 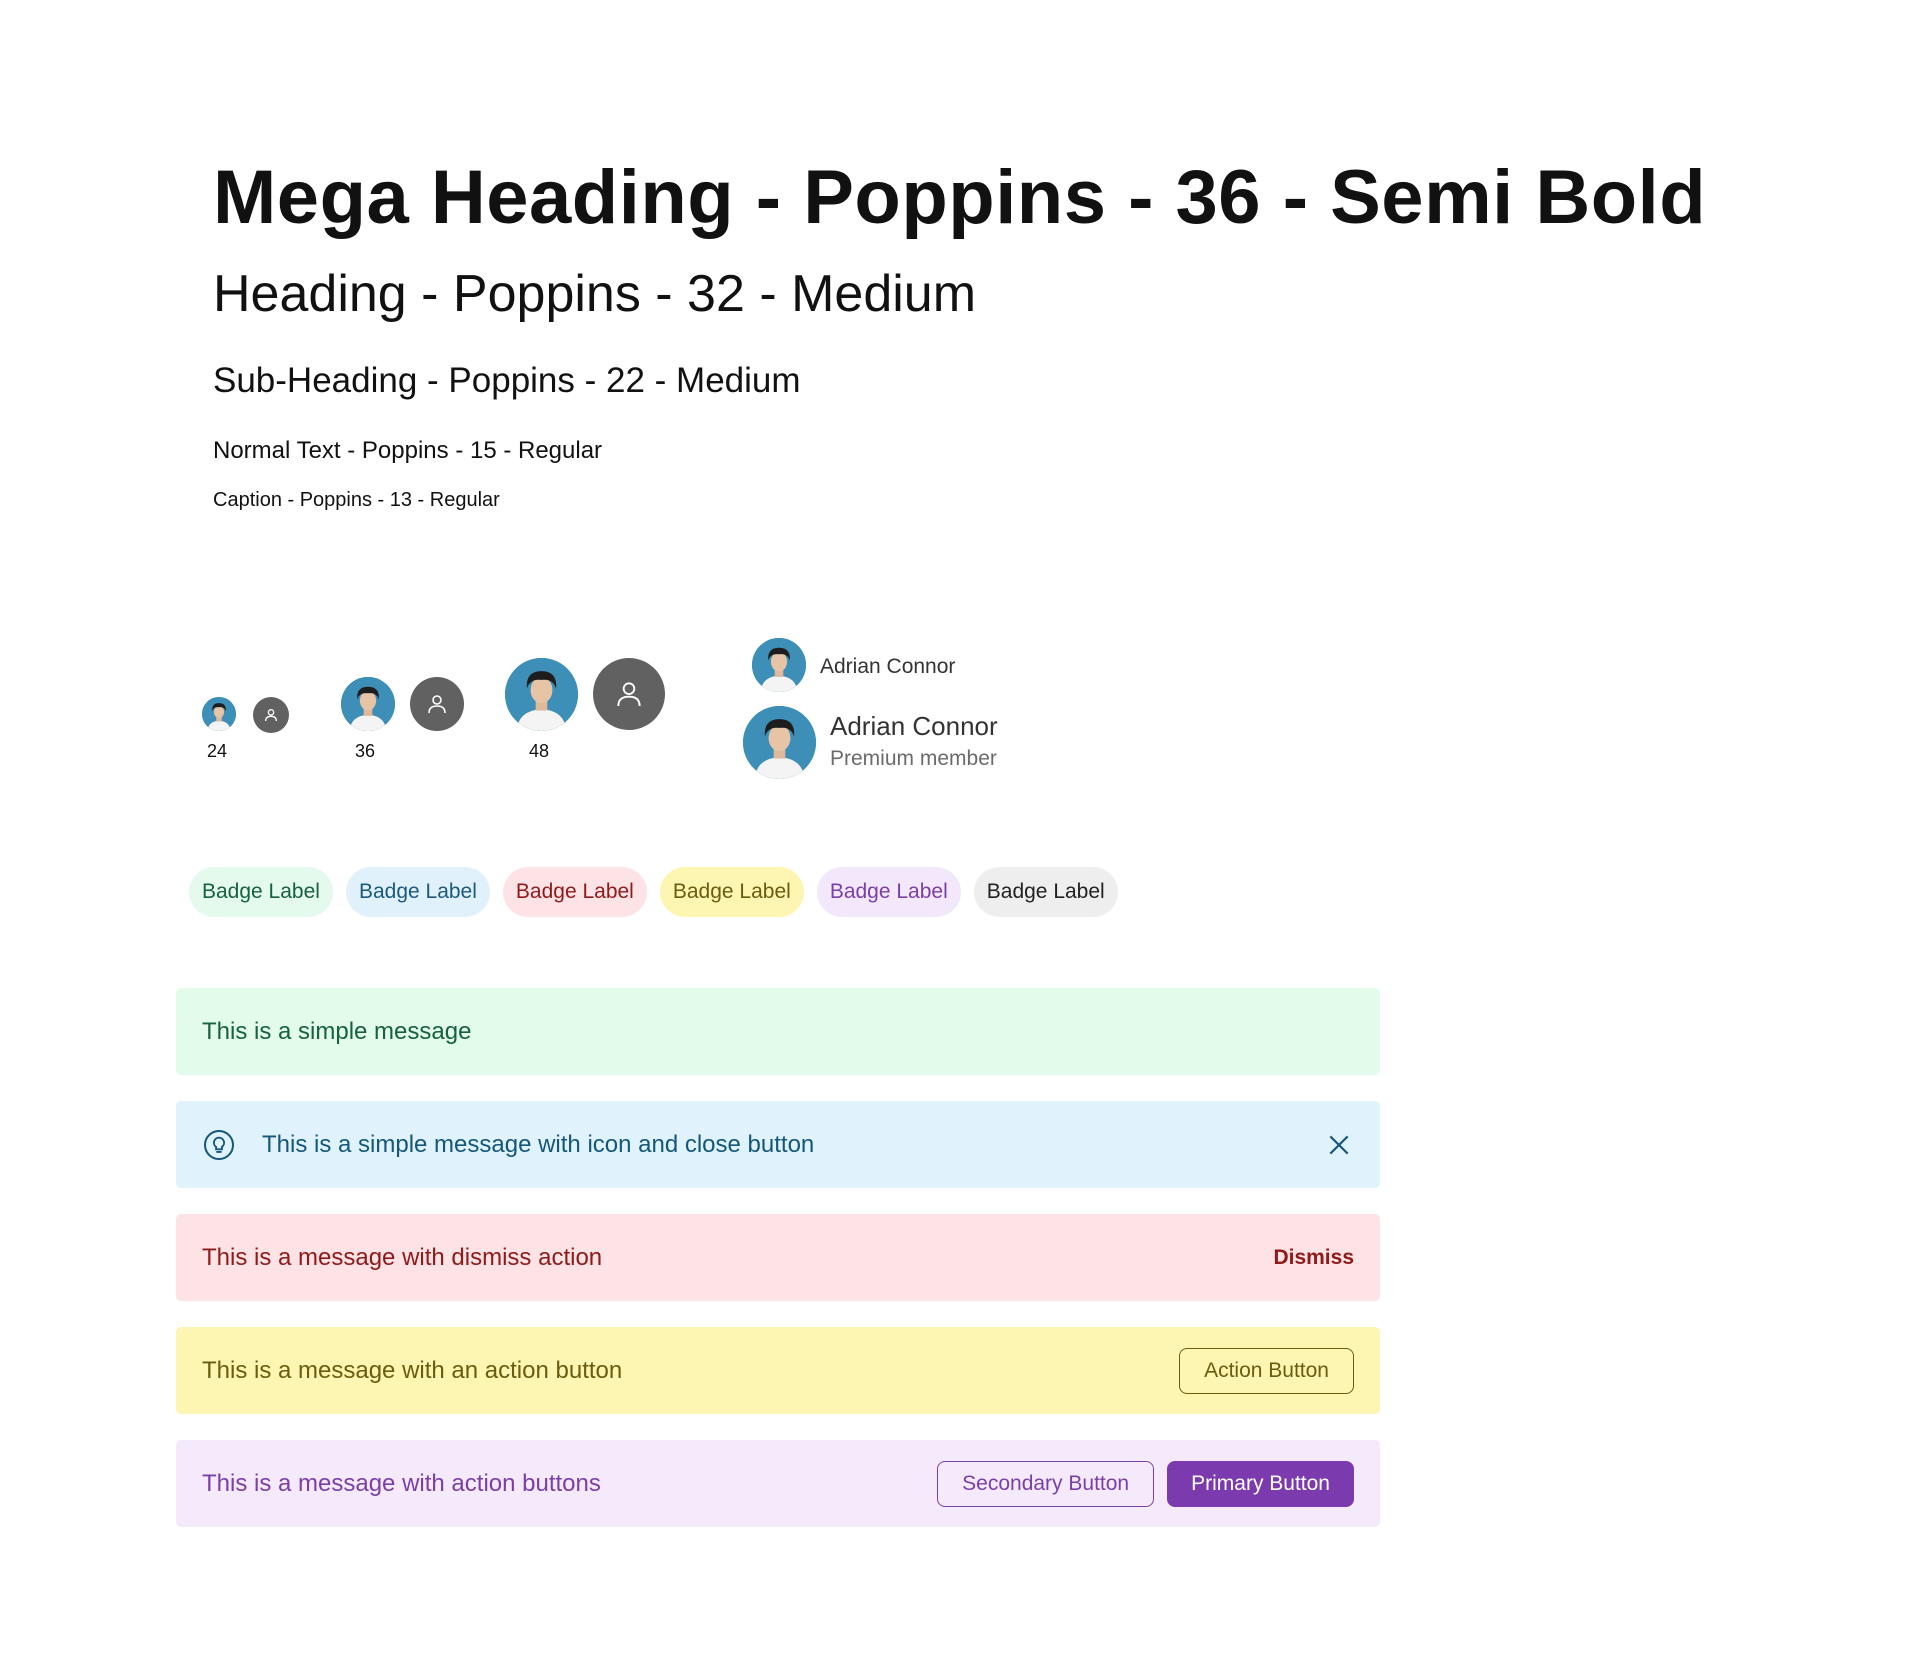 What do you see at coordinates (960, 197) in the screenshot?
I see `mega-heading: Mega Heading - Poppins - 36 - Semi Bold` at bounding box center [960, 197].